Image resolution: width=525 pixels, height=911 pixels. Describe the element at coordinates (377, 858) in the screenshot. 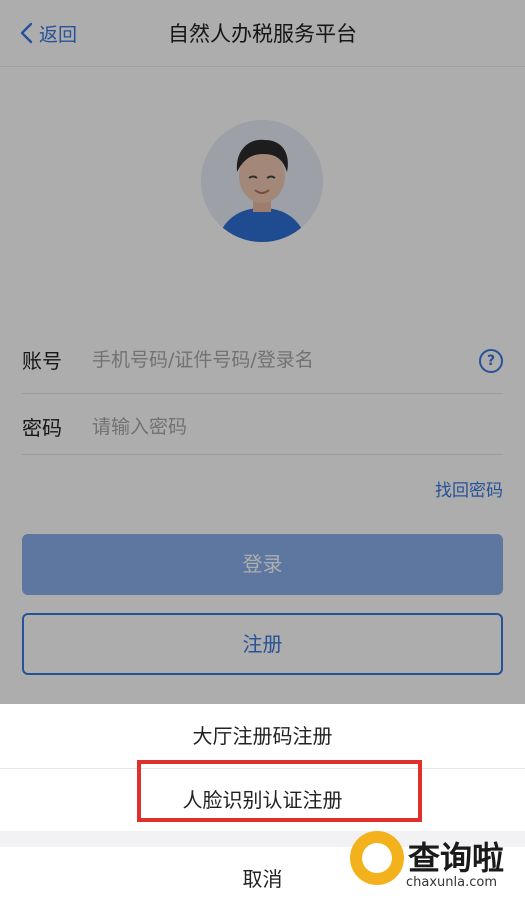

I see `watermark-logo-icon` at that location.